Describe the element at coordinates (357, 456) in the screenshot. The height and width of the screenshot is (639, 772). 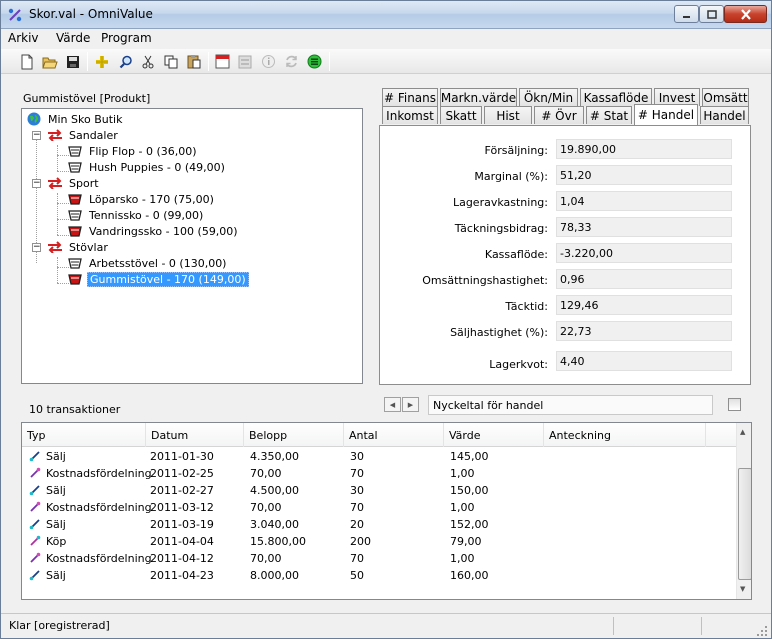
I see `cell-qty: 30` at that location.